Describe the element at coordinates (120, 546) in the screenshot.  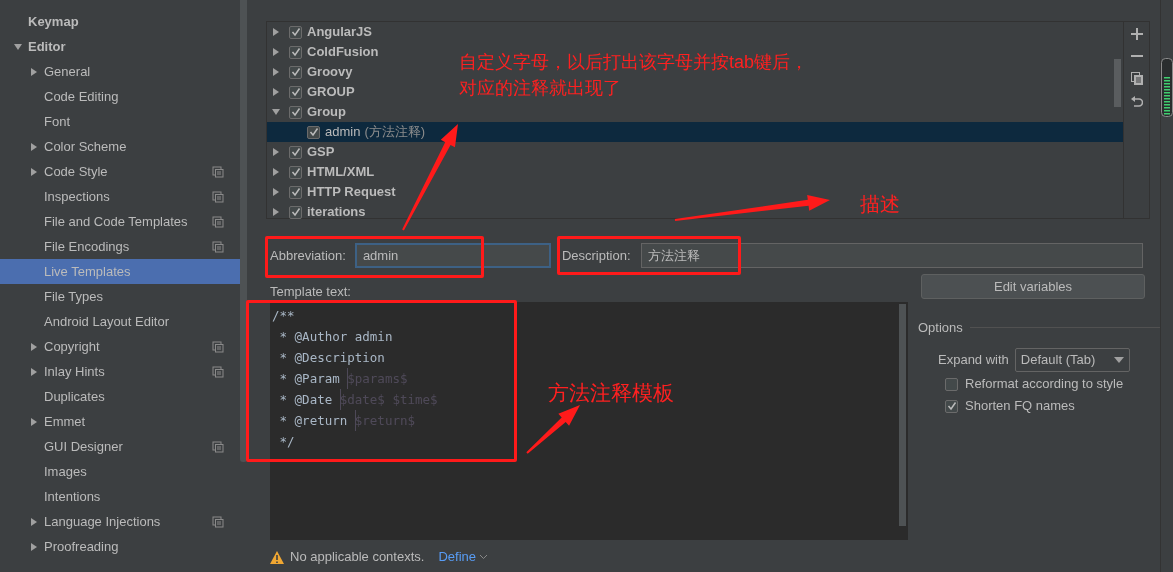
I see `sidebar-item: Proofreading` at that location.